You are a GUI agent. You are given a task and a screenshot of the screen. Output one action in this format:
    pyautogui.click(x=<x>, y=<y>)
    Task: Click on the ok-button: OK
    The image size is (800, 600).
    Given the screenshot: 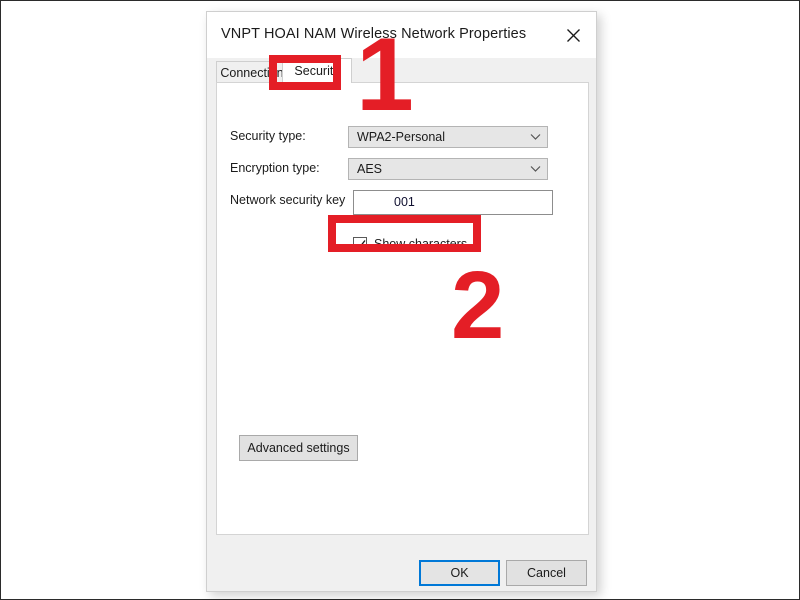 What is the action you would take?
    pyautogui.click(x=459, y=573)
    